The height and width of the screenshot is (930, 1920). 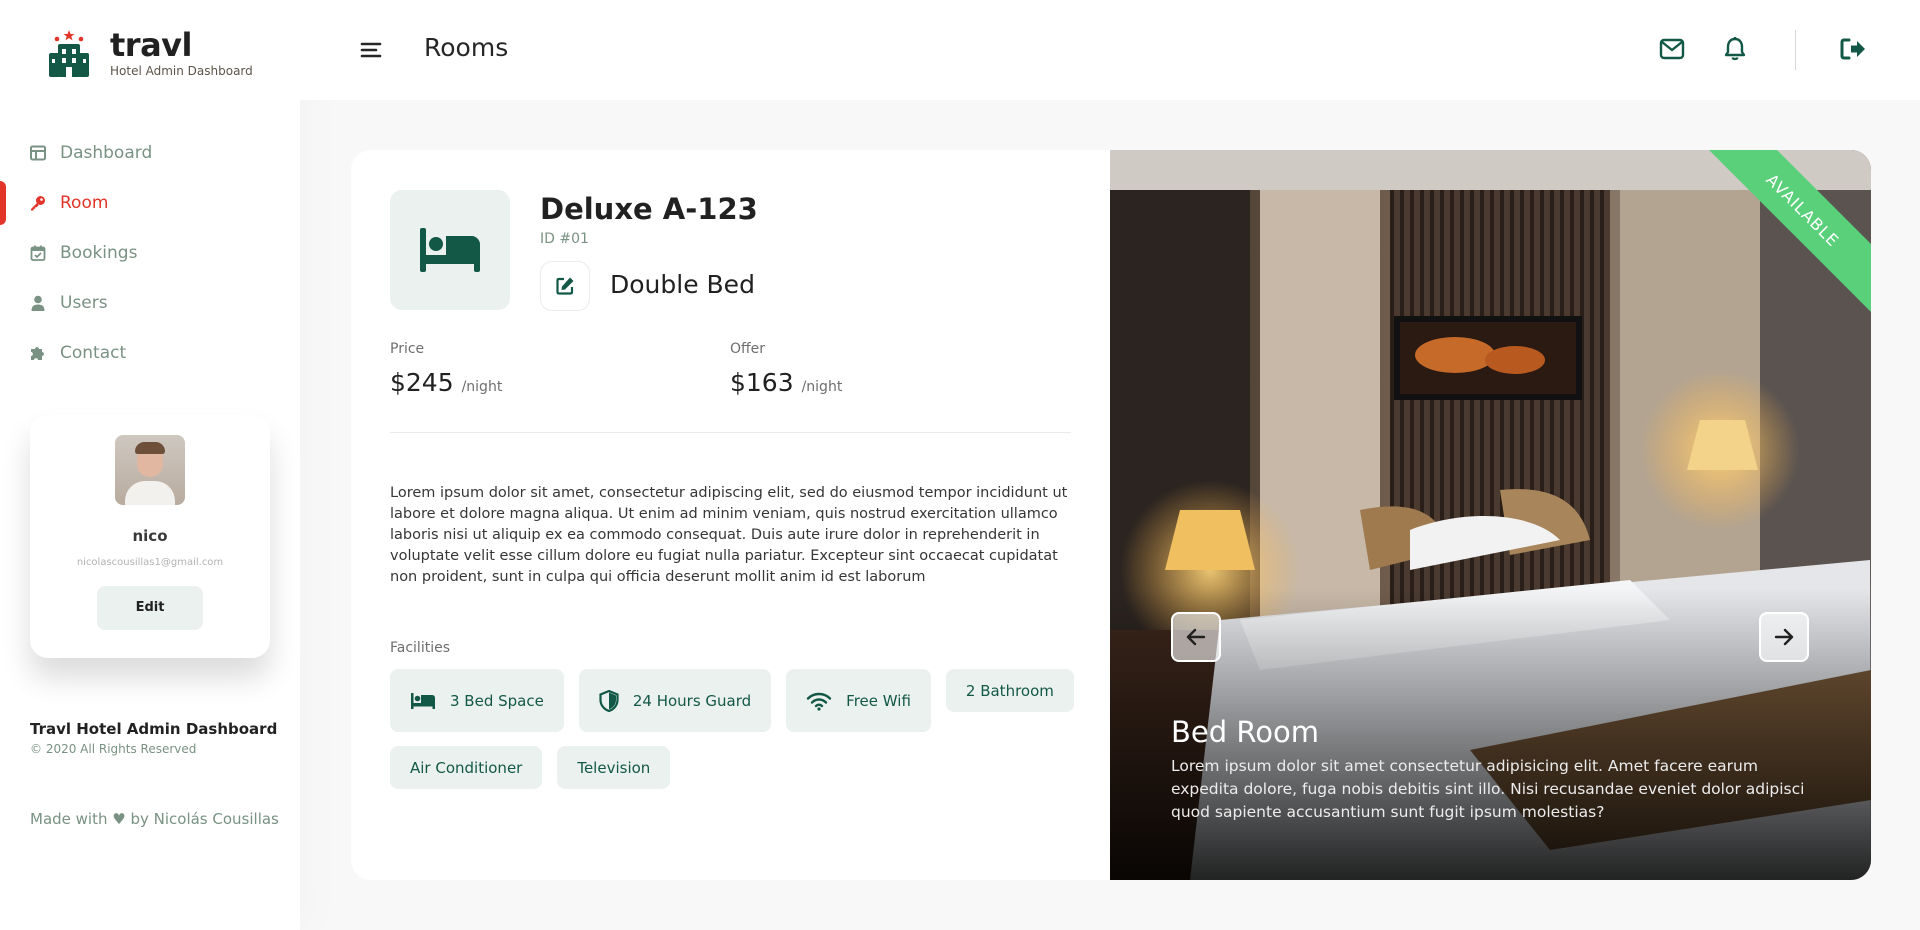 What do you see at coordinates (150, 608) in the screenshot?
I see `edit-profile-button: Edit` at bounding box center [150, 608].